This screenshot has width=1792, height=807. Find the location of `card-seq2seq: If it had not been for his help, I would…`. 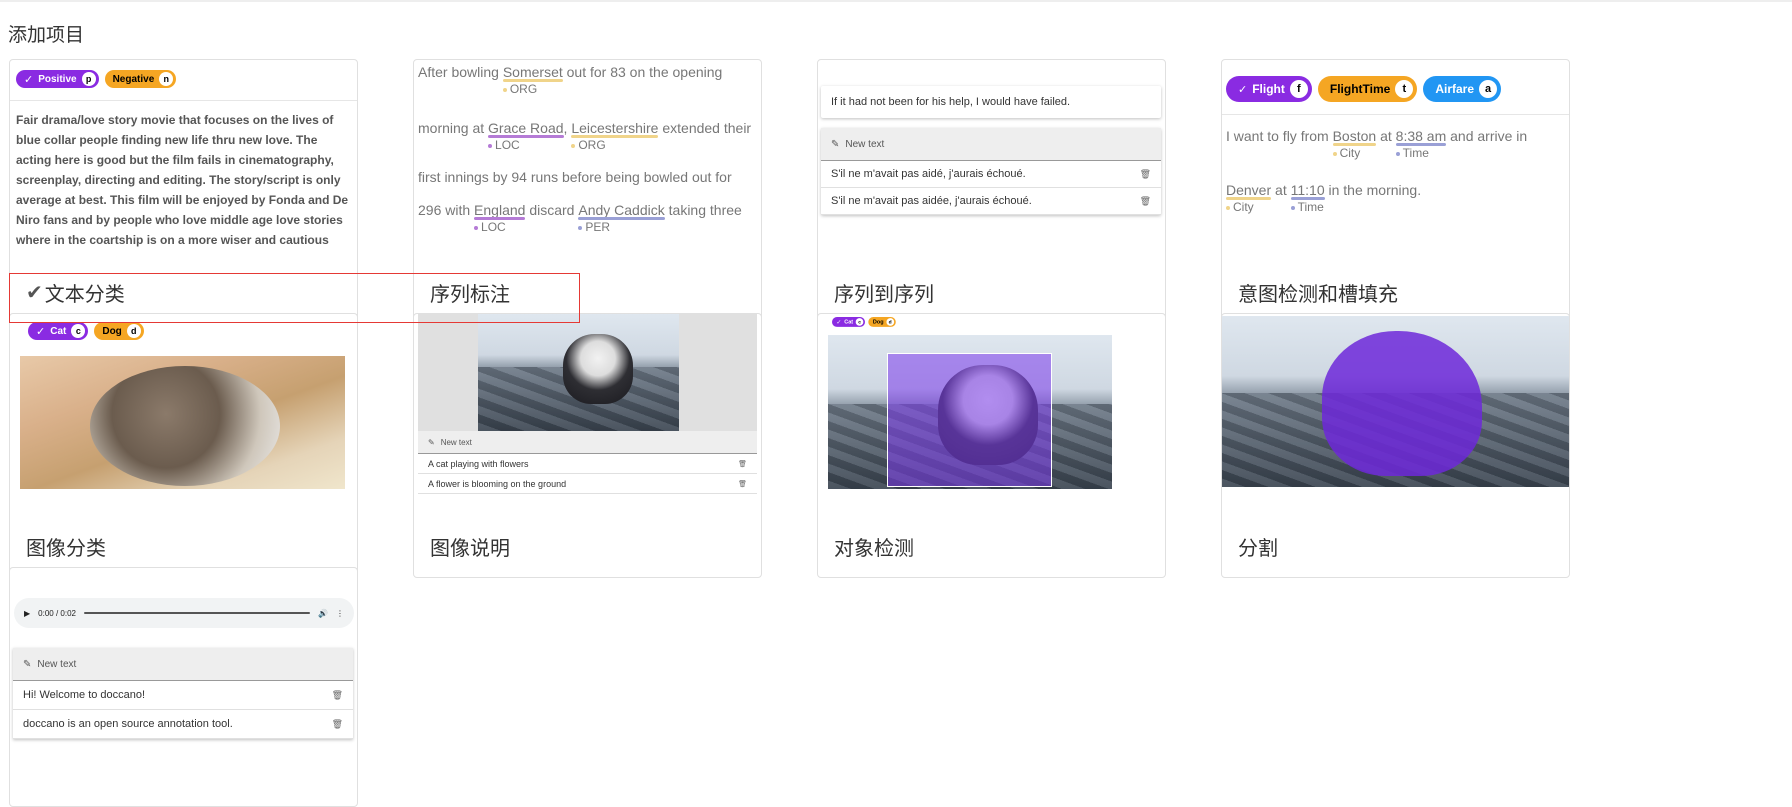

card-seq2seq: If it had not been for his help, I would… is located at coordinates (991, 191).